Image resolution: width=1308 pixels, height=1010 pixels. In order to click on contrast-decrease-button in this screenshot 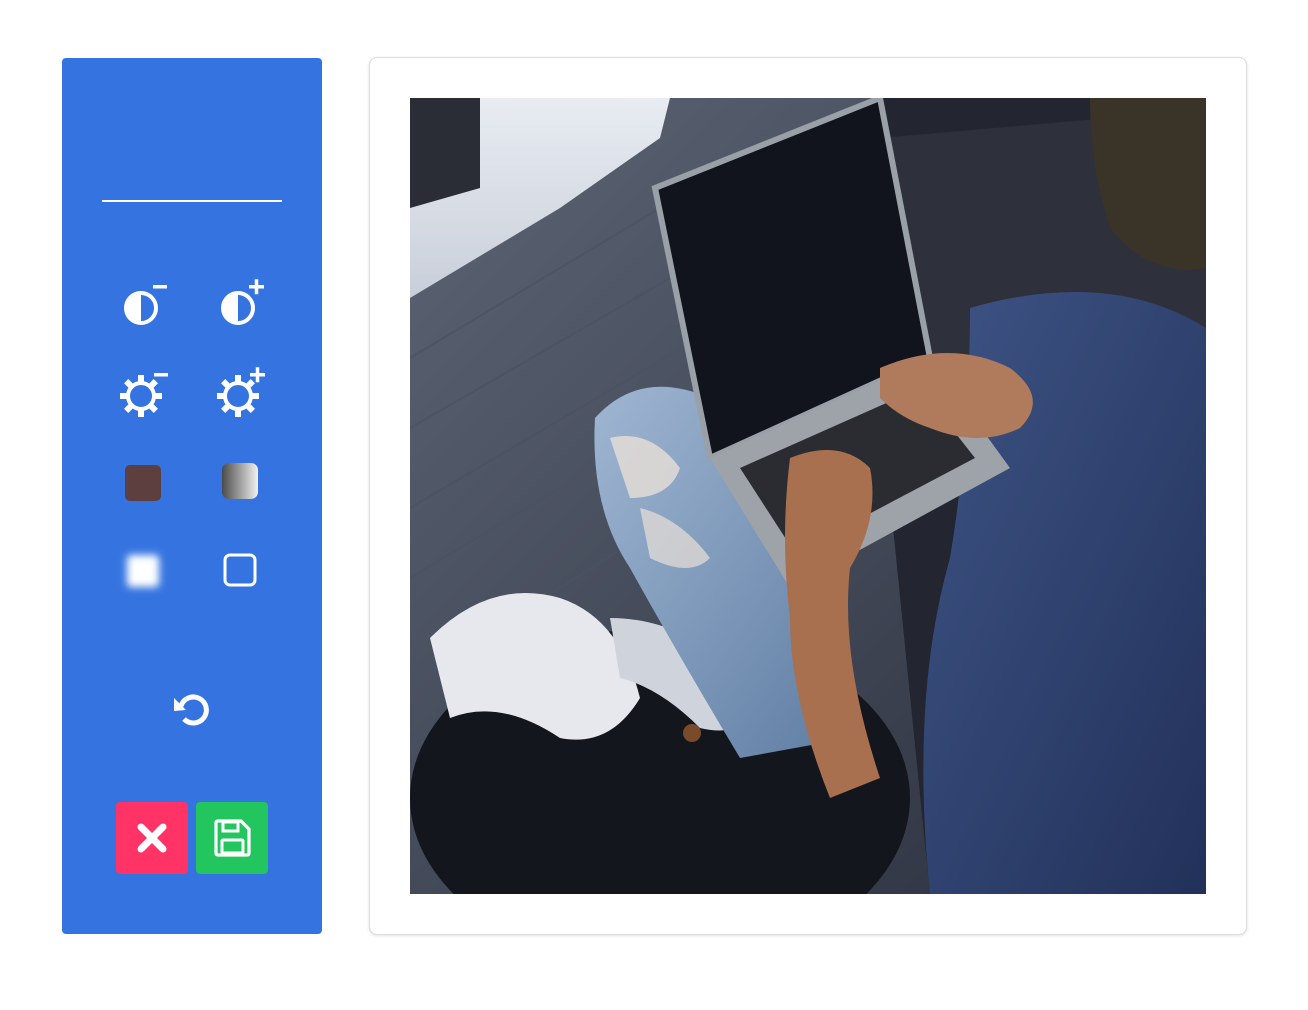, I will do `click(143, 306)`.